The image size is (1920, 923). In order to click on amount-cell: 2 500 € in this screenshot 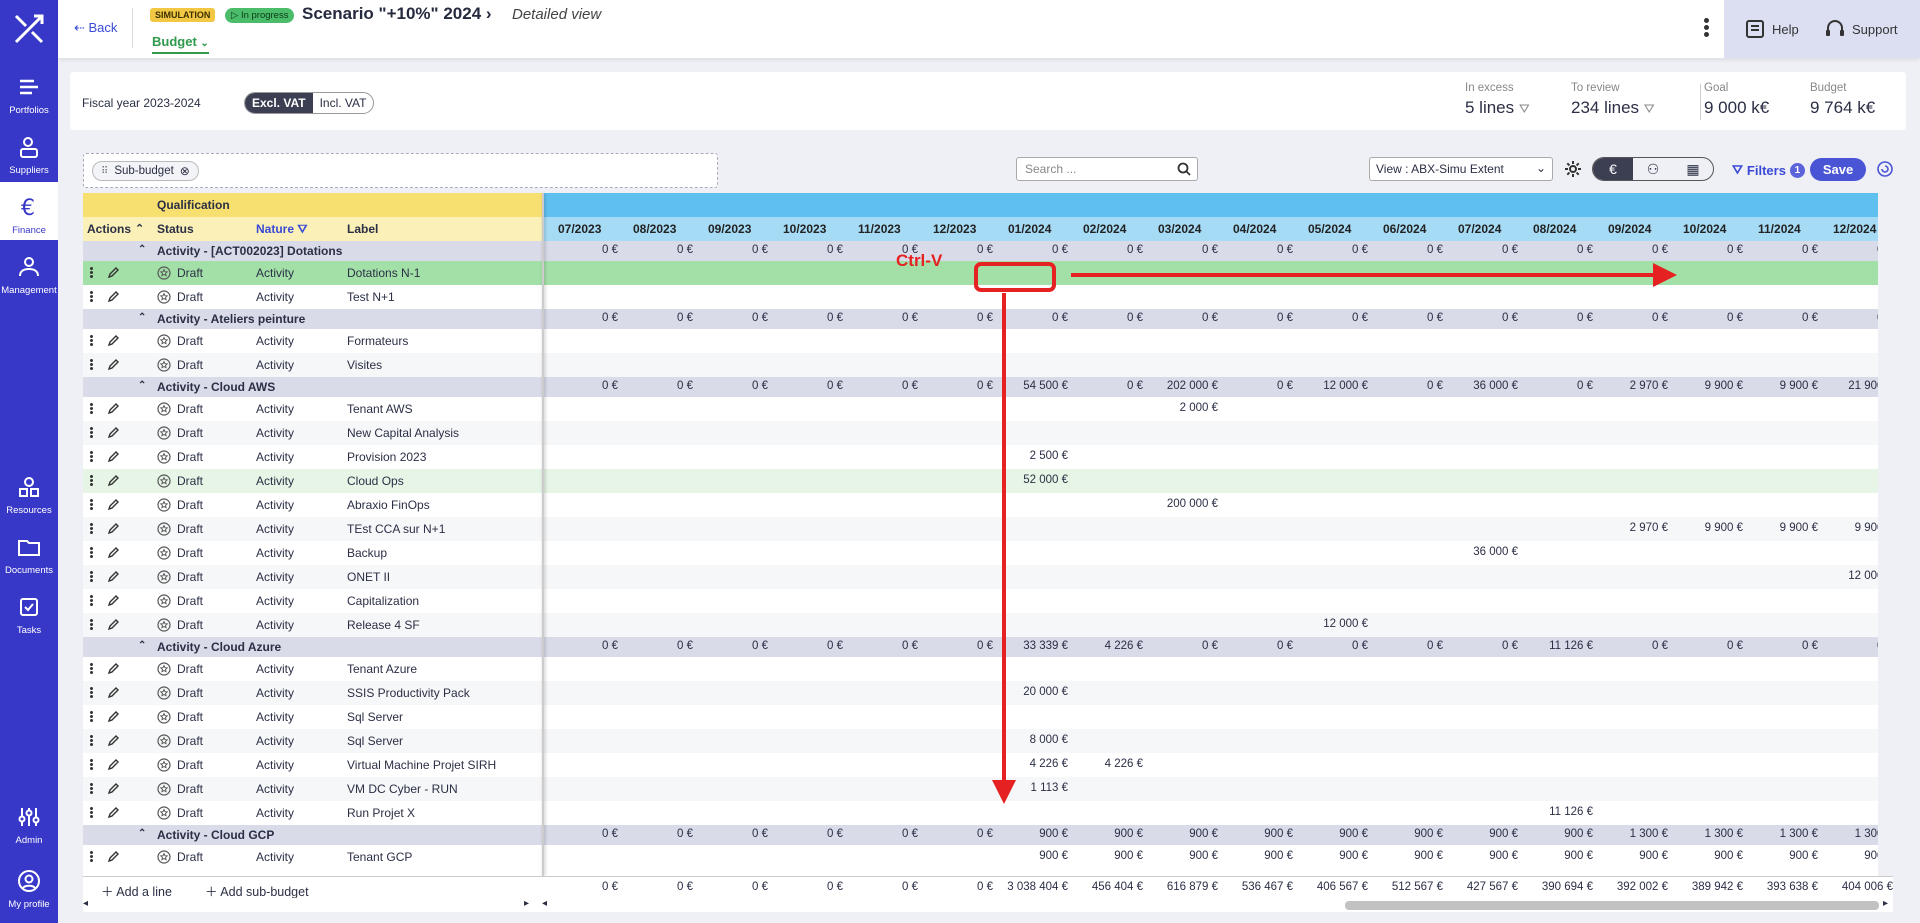, I will do `click(1032, 456)`.